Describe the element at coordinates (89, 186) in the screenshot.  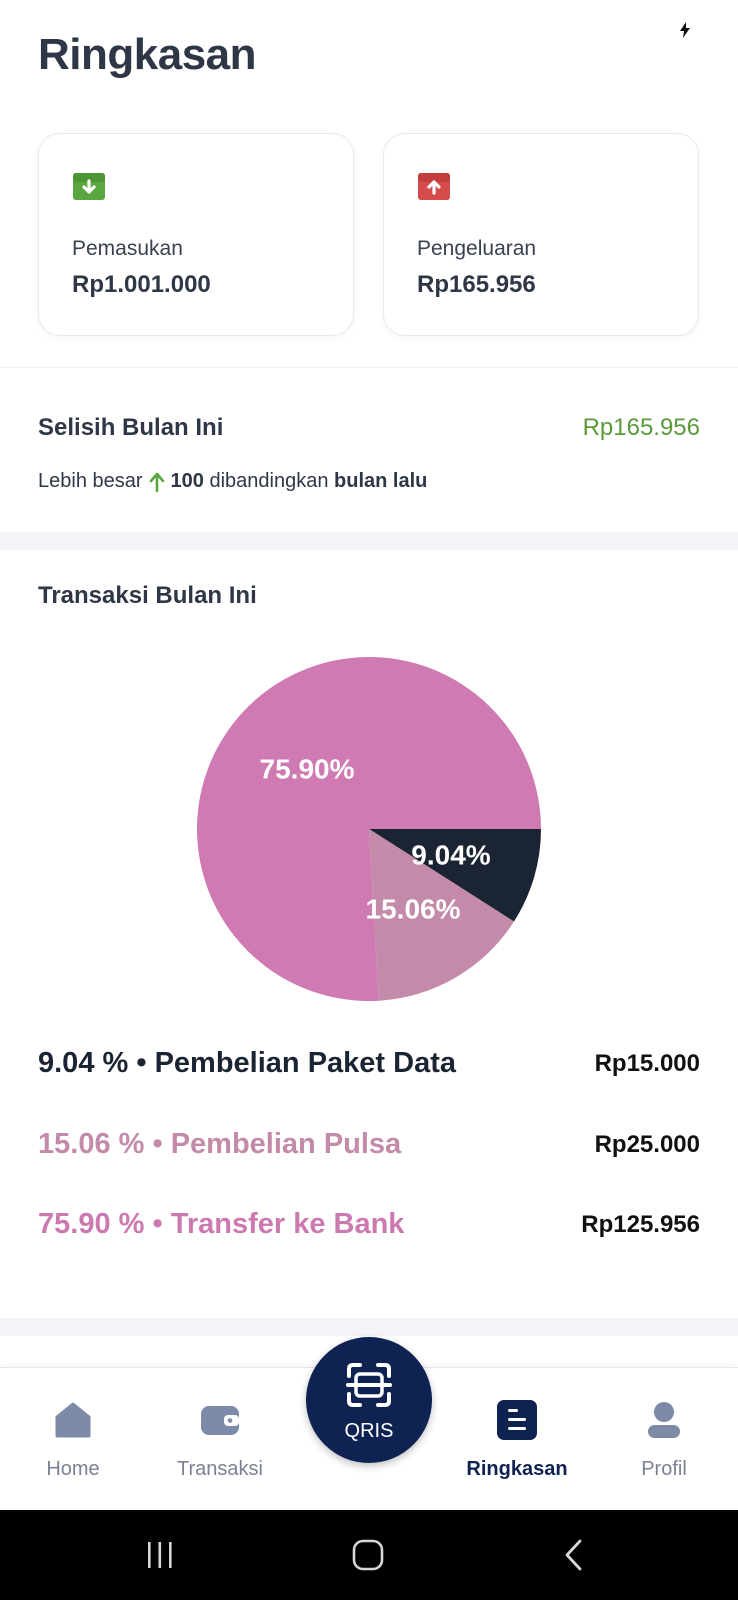
I see `income-box-icon` at that location.